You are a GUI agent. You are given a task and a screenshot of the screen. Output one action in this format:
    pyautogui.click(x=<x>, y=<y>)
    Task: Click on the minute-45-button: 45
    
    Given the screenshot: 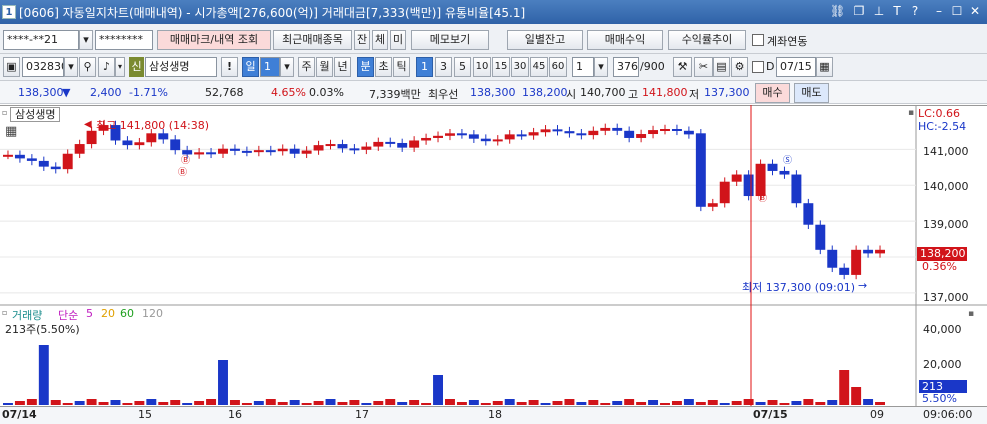 What is the action you would take?
    pyautogui.click(x=539, y=67)
    